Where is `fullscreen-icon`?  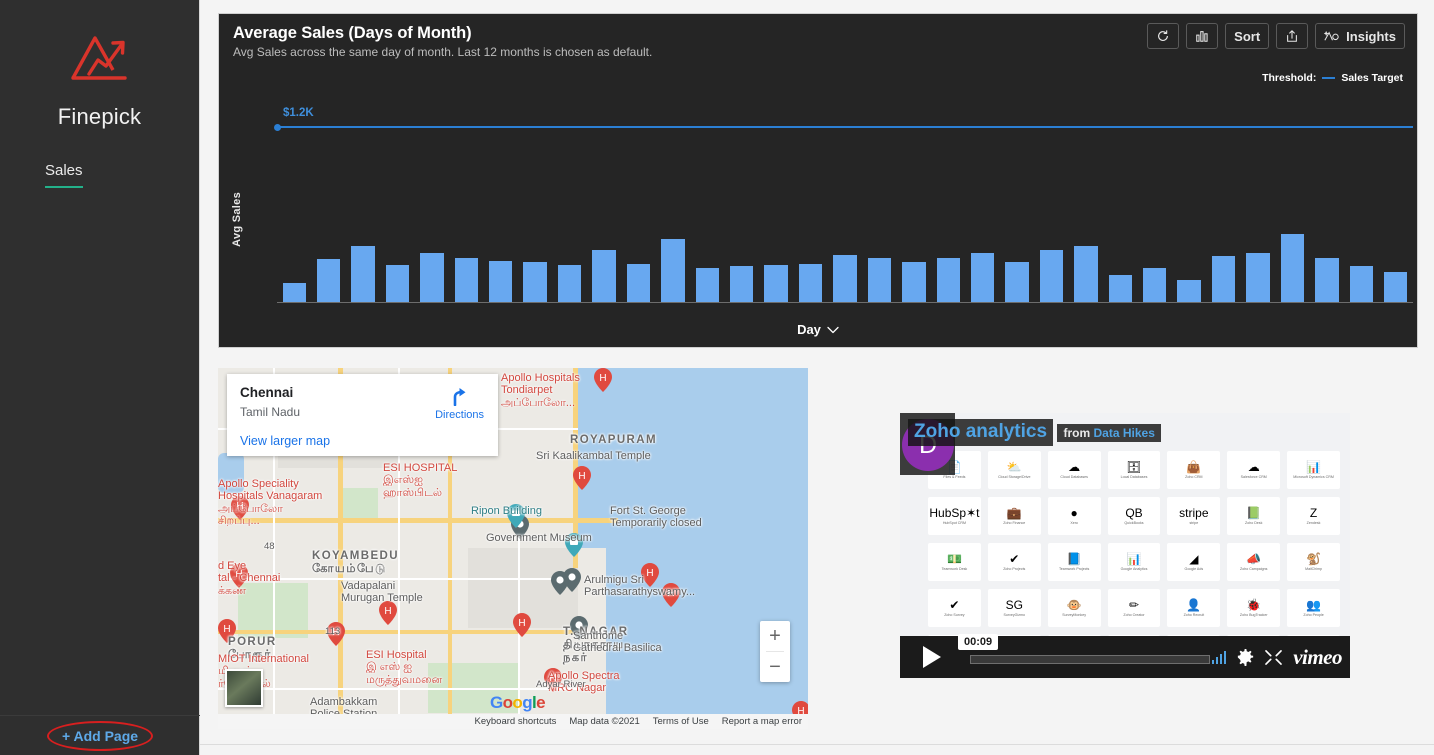 fullscreen-icon is located at coordinates (1274, 657).